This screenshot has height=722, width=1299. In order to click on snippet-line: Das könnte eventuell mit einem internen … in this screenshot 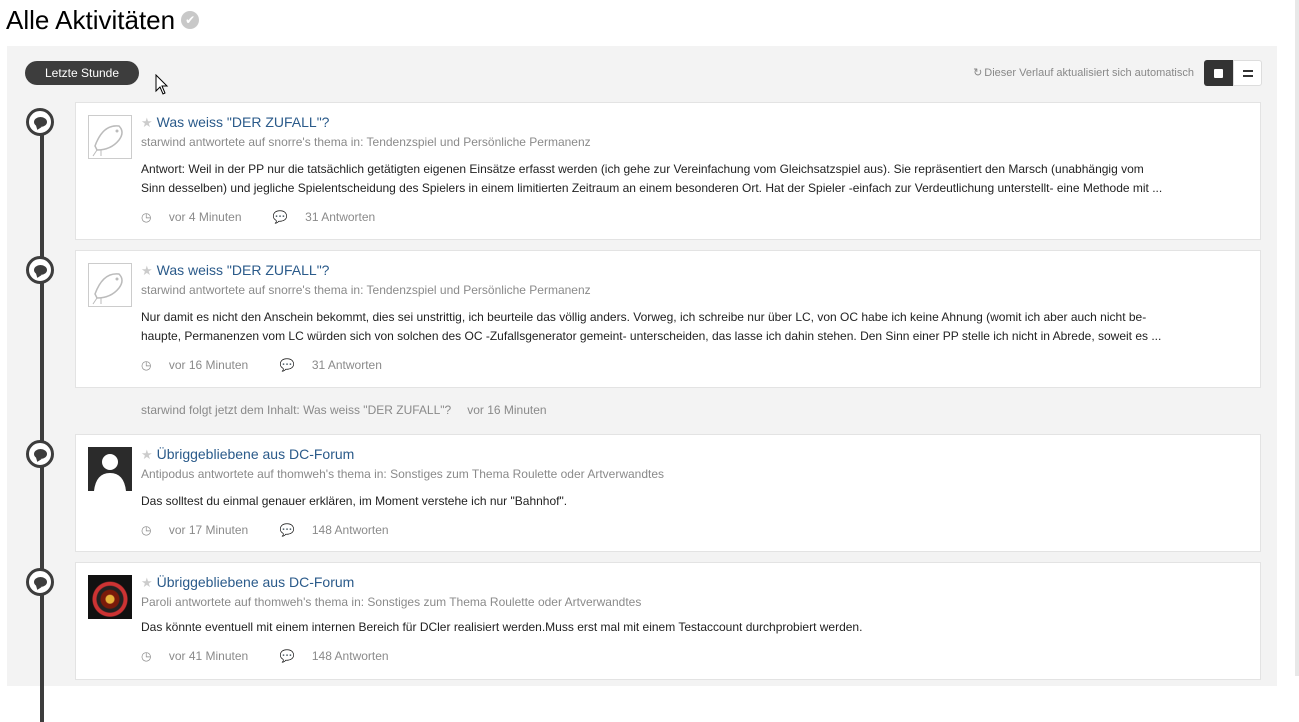, I will do `click(502, 627)`.